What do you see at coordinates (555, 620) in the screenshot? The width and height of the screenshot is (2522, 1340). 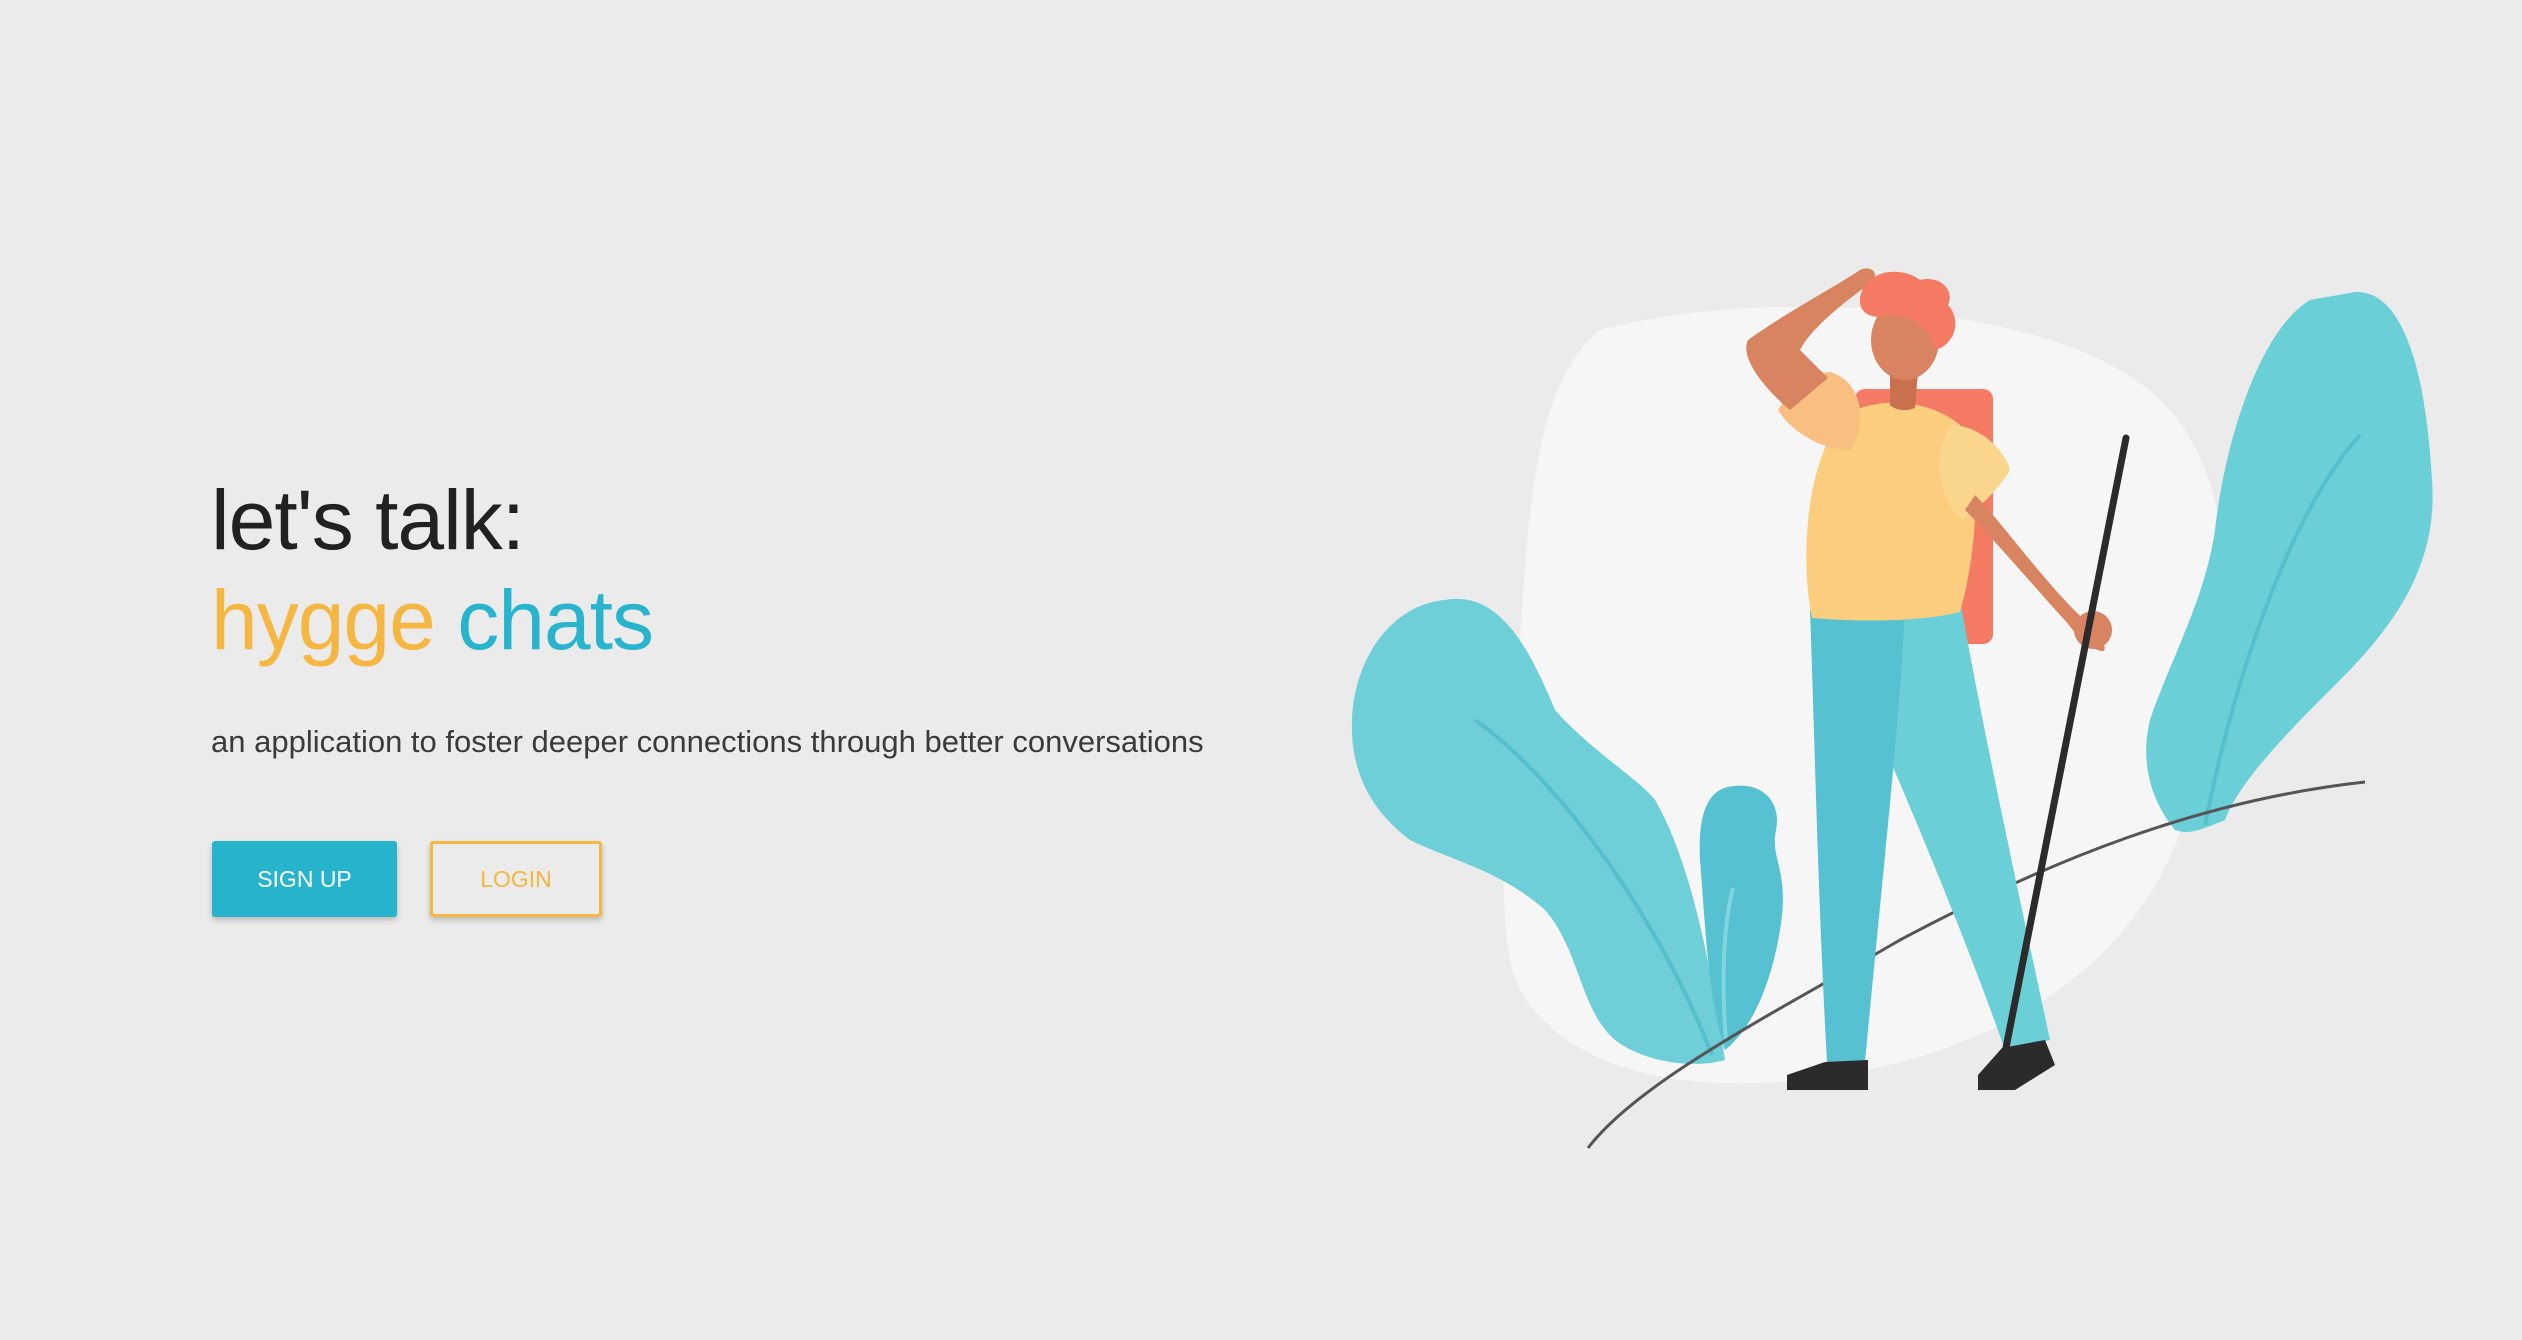 I see `brand-word-chats: chats` at bounding box center [555, 620].